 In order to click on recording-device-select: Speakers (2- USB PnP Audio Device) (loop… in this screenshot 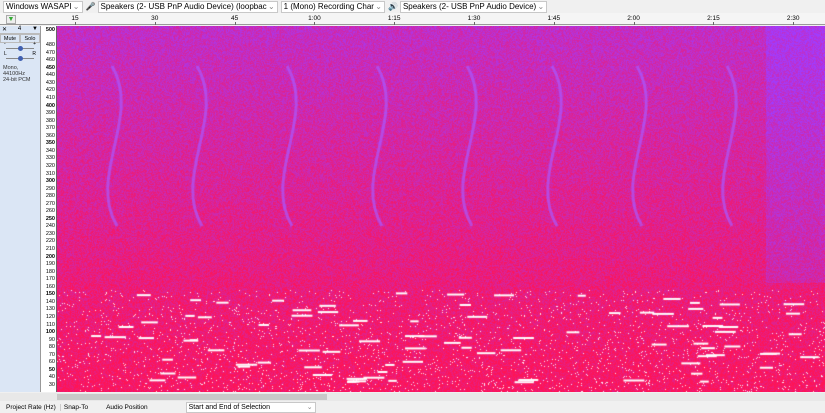, I will do `click(187, 6)`.